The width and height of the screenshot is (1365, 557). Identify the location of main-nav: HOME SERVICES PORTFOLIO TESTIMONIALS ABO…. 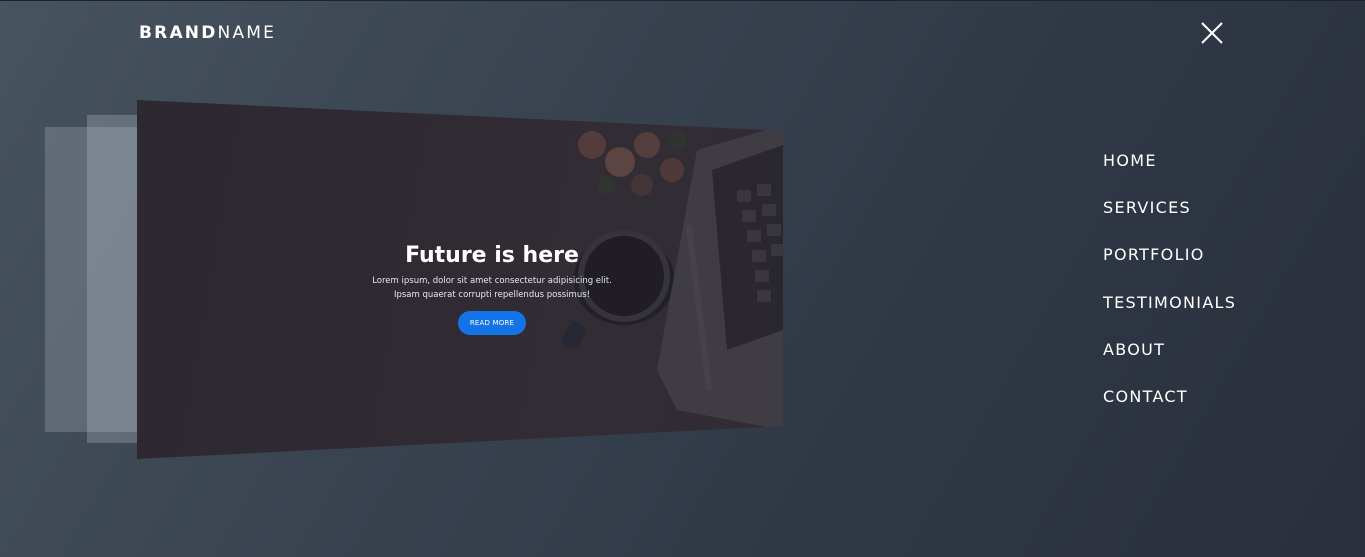
(1169, 291).